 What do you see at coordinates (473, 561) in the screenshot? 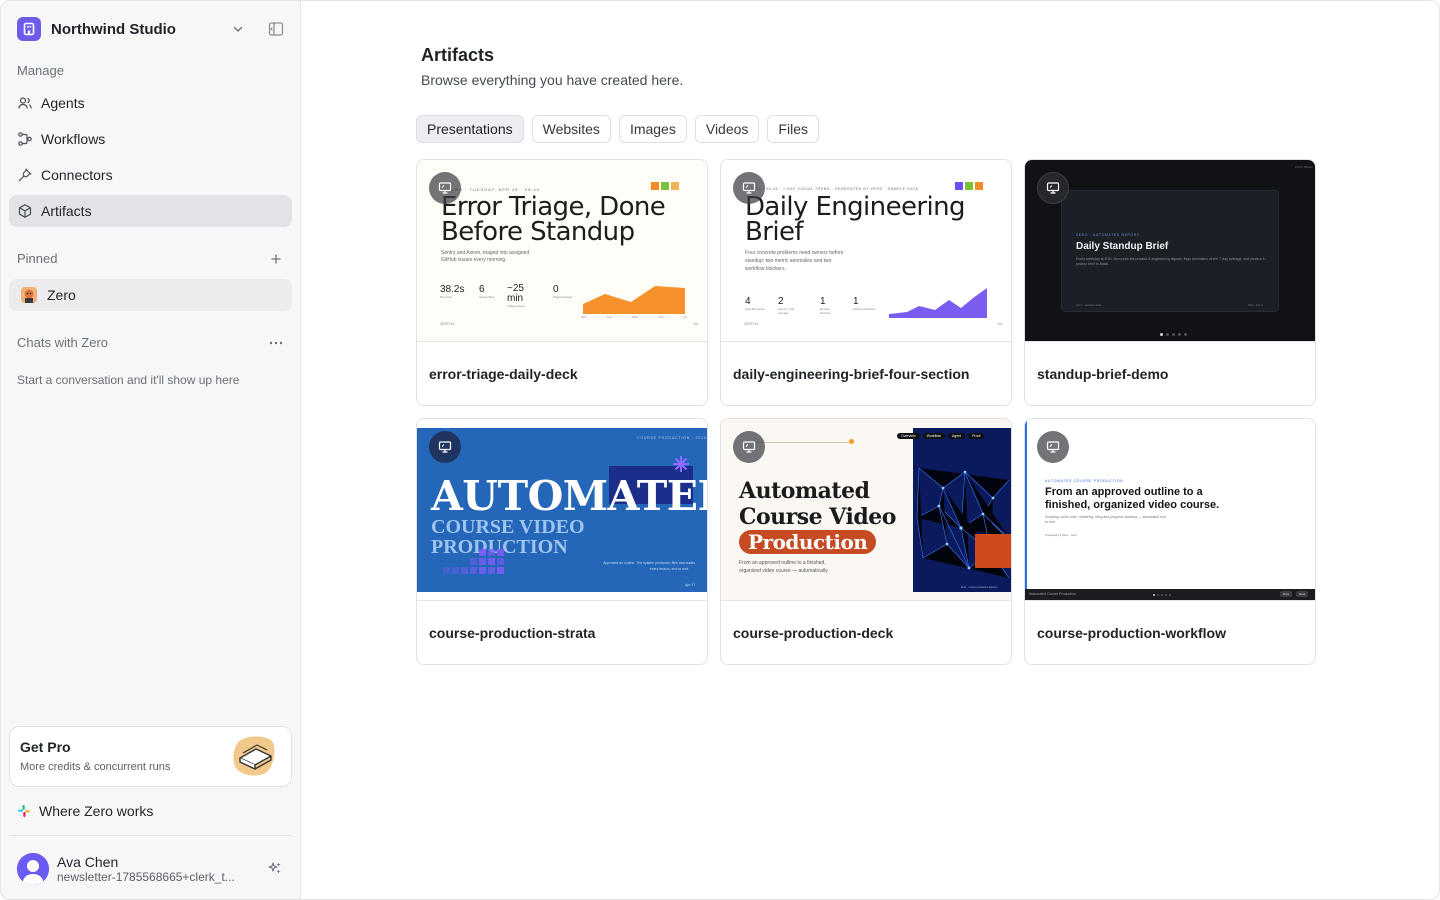
I see `pixel-grid-decoration` at bounding box center [473, 561].